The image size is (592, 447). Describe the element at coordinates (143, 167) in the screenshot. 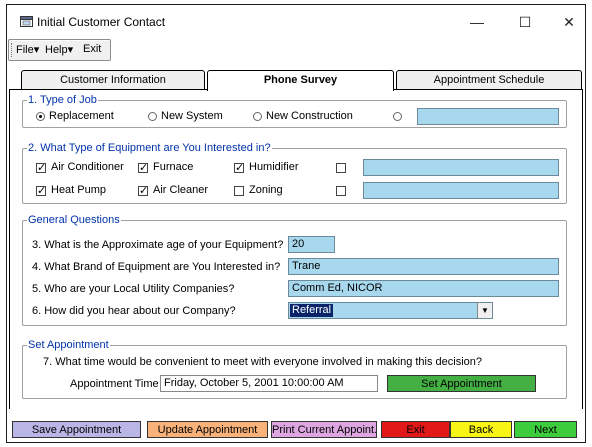

I see `checkbox-furnace` at that location.